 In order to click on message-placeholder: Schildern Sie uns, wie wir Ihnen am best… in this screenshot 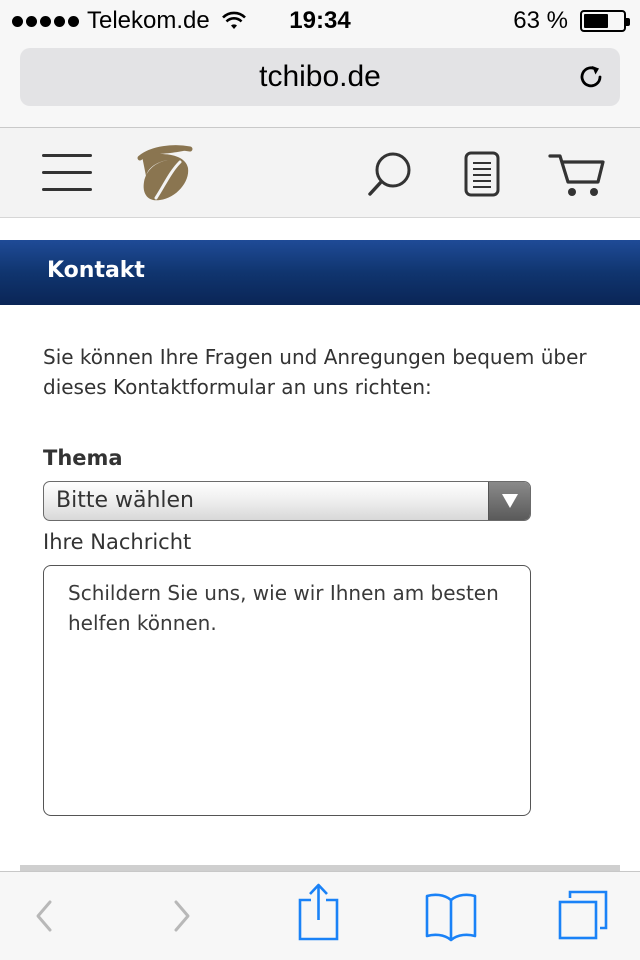, I will do `click(283, 608)`.